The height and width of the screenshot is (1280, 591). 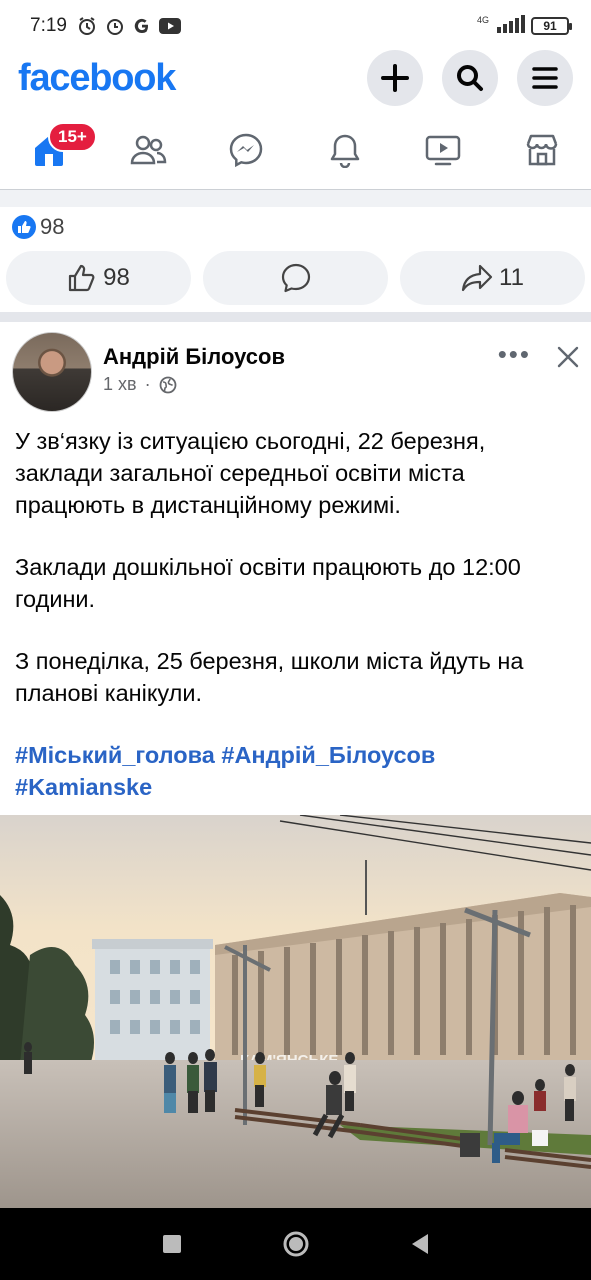 I want to click on tab-messenger, so click(x=246, y=150).